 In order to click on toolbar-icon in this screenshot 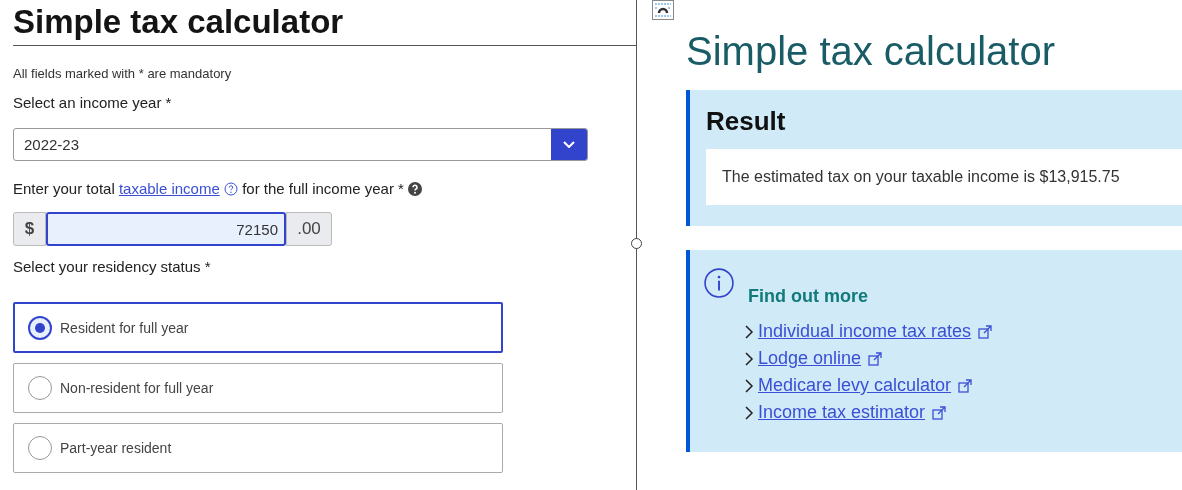, I will do `click(663, 10)`.